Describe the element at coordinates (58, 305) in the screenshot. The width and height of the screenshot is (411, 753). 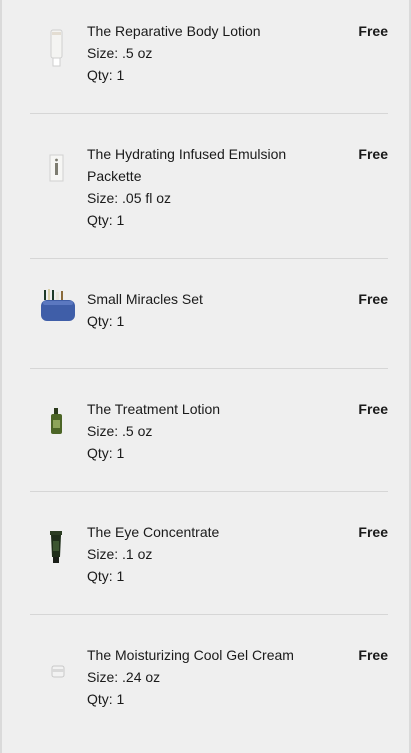
I see `gift-set-icon` at that location.